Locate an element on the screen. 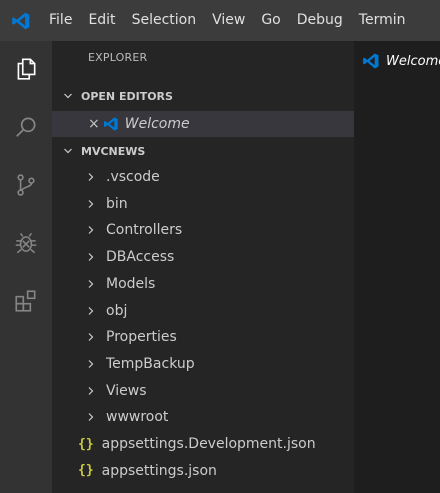 The image size is (440, 493). folder-item: DBAccess is located at coordinates (203, 257).